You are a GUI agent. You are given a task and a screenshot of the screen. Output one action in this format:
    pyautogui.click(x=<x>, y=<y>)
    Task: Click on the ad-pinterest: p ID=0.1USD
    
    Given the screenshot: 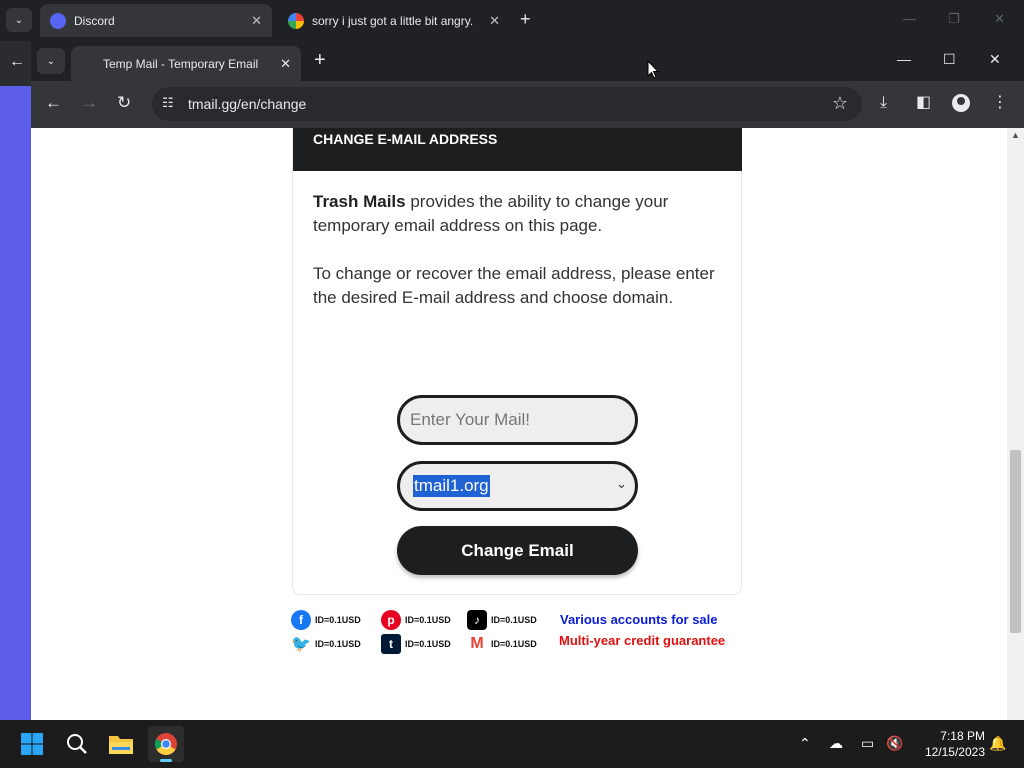 What is the action you would take?
    pyautogui.click(x=416, y=620)
    